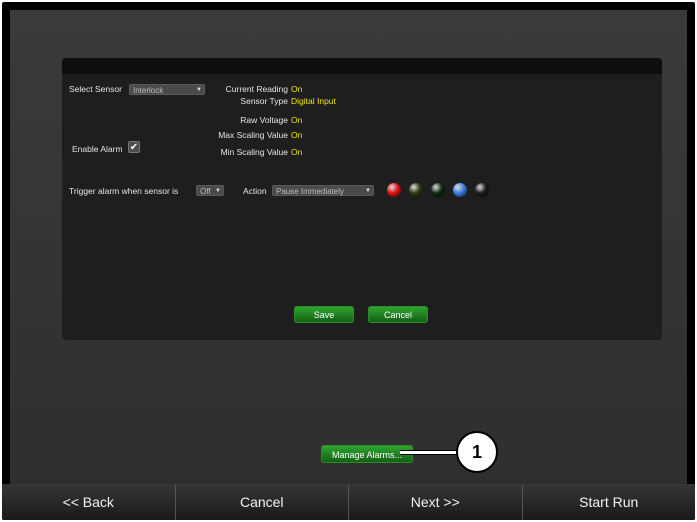 This screenshot has width=697, height=522. I want to click on indicator-green, so click(438, 190).